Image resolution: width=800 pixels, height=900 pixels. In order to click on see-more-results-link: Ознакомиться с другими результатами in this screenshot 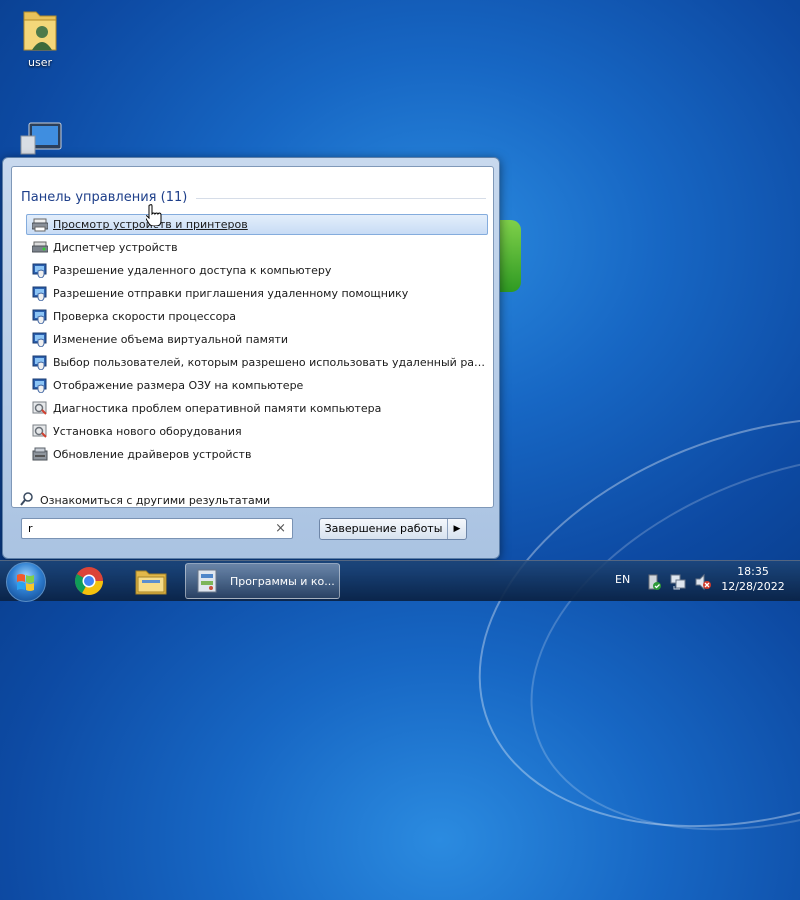, I will do `click(145, 500)`.